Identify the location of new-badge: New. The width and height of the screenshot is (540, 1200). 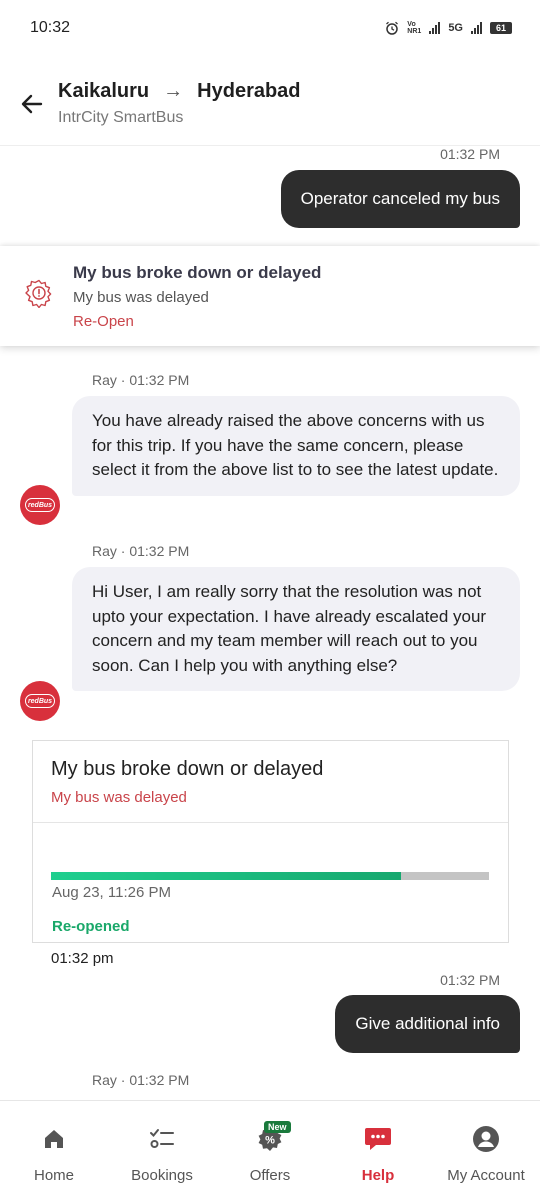
(277, 1127).